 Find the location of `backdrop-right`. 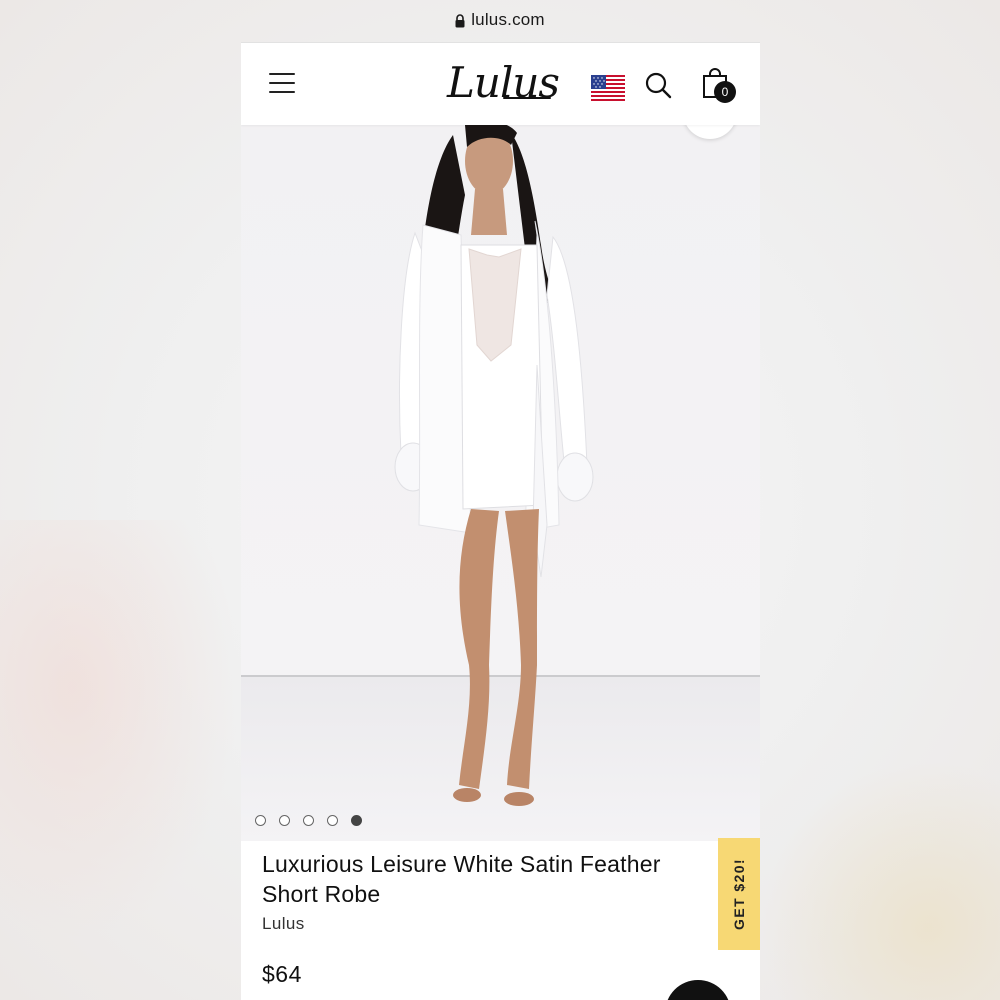

backdrop-right is located at coordinates (880, 880).